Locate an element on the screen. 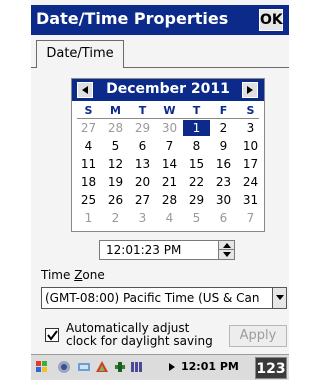 This screenshot has width=320, height=380. calendar-day: 17 is located at coordinates (250, 164).